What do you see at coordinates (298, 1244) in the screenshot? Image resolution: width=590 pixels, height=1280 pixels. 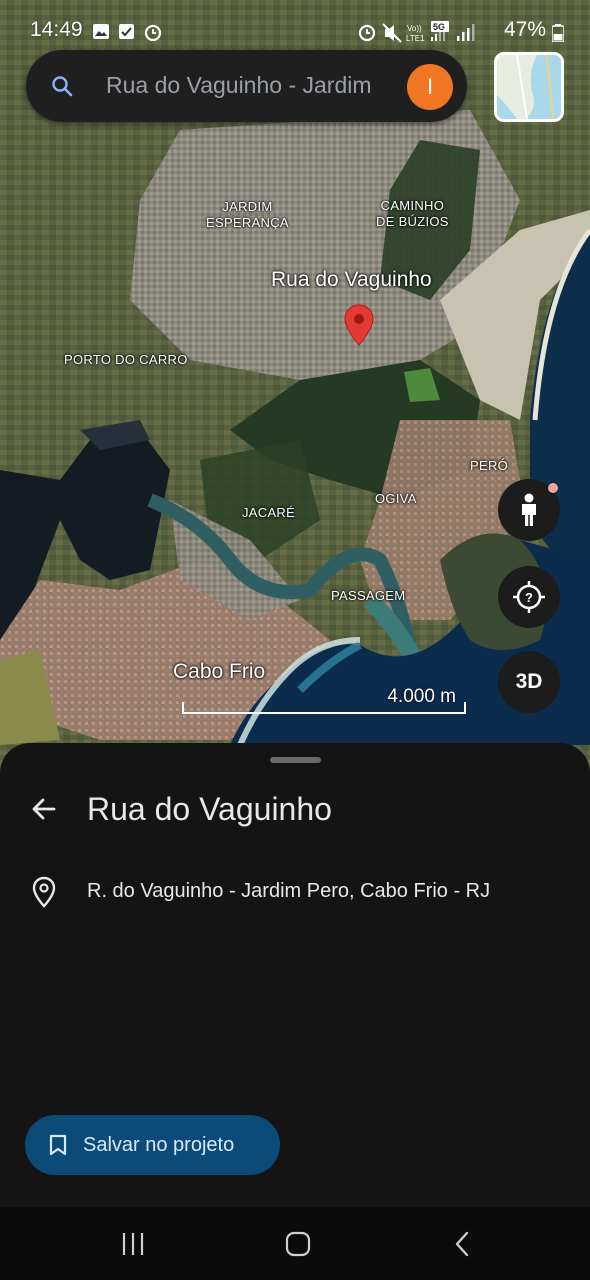 I see `home-icon` at bounding box center [298, 1244].